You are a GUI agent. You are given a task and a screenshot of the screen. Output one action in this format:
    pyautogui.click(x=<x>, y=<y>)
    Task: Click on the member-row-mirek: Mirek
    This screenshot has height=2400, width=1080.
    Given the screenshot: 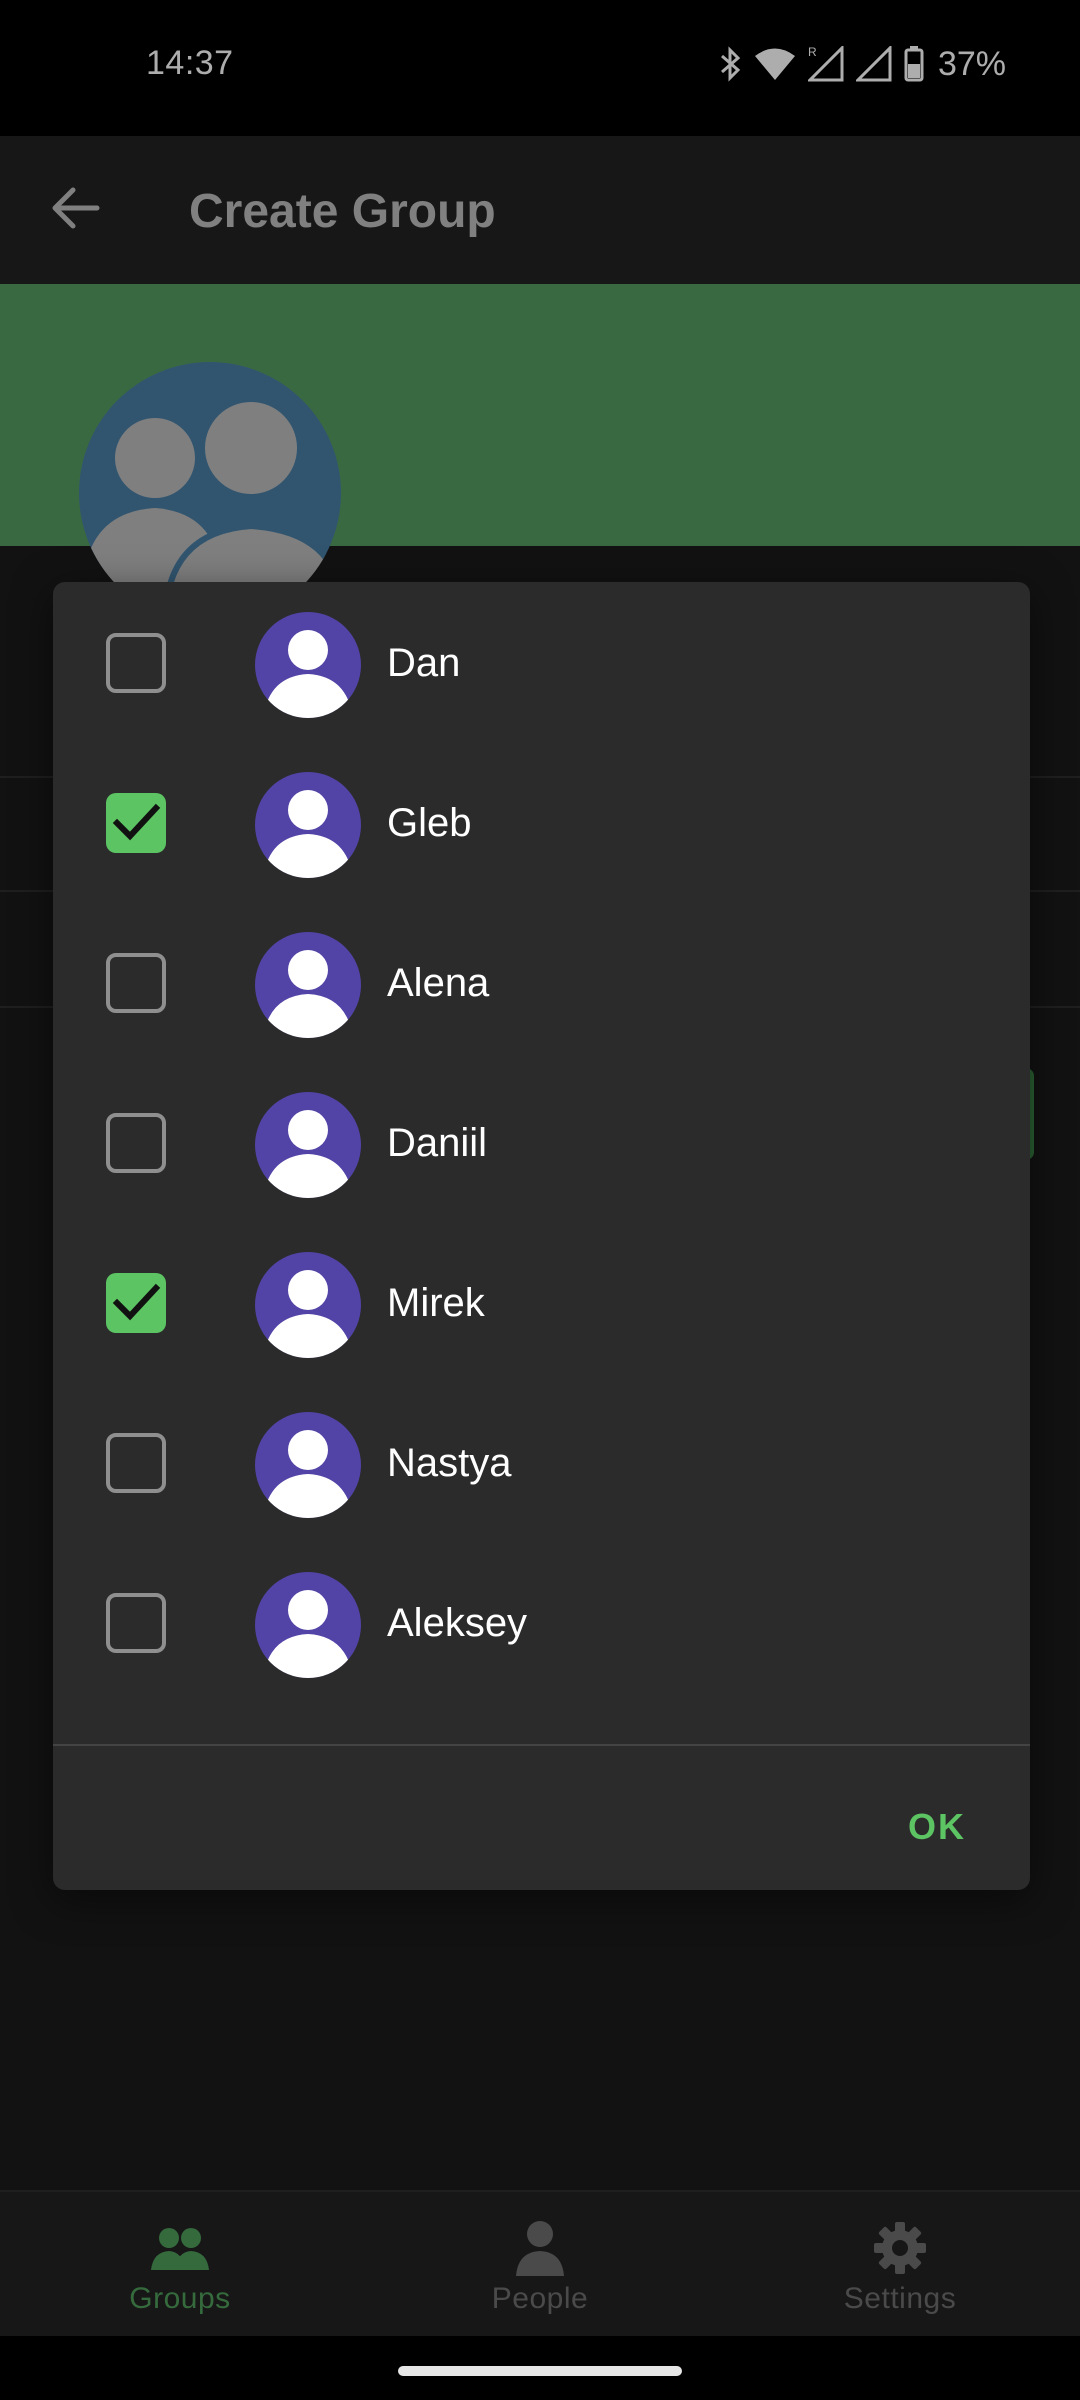 What is the action you would take?
    pyautogui.click(x=541, y=1305)
    